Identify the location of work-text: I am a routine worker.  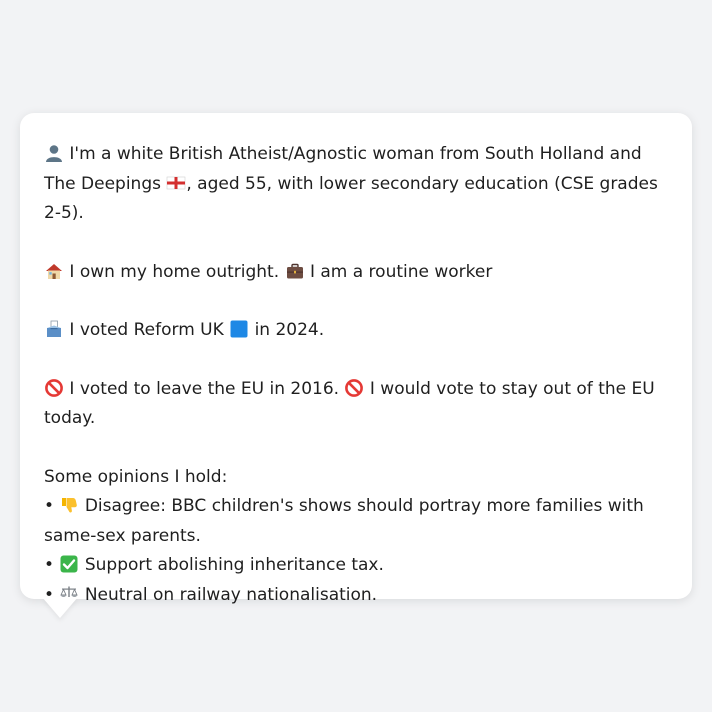
(401, 271).